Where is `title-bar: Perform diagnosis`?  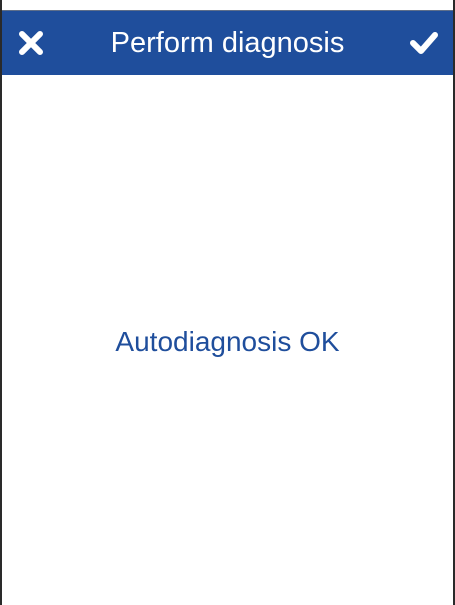
title-bar: Perform diagnosis is located at coordinates (227, 42).